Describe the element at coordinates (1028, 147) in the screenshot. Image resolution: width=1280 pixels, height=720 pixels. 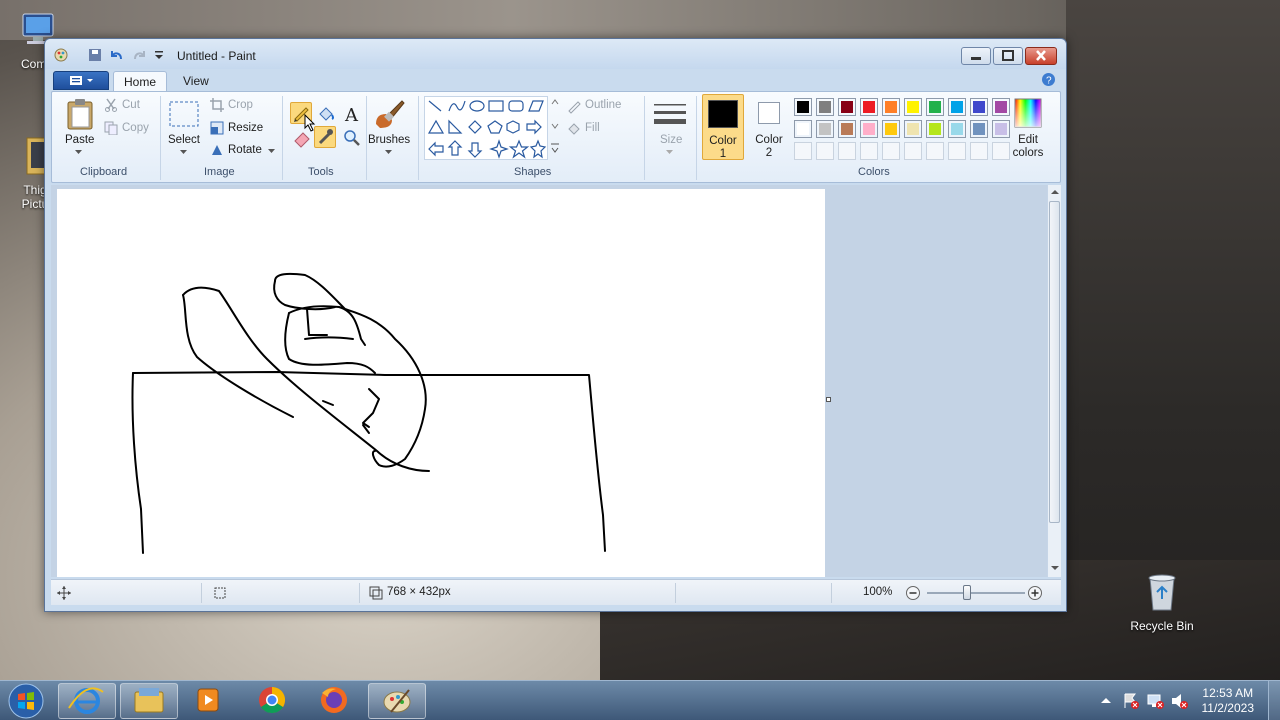
I see `edit-colors-button: Edit colors` at that location.